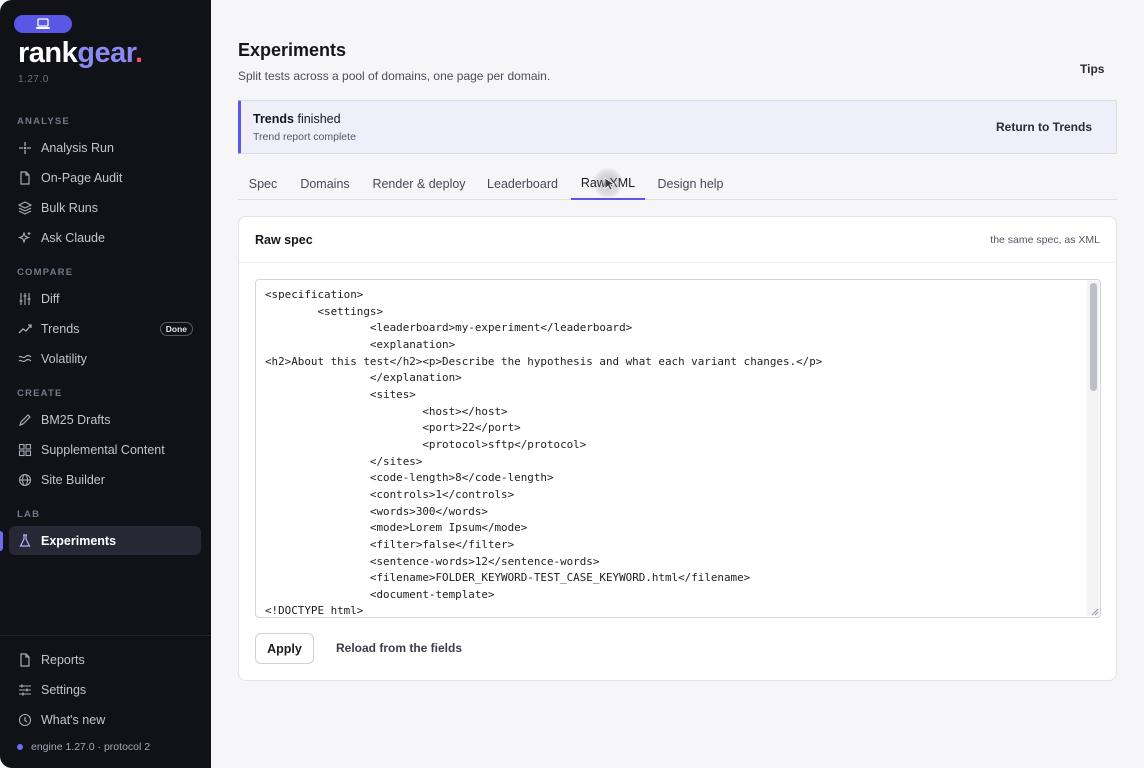 The width and height of the screenshot is (1144, 768). Describe the element at coordinates (25, 480) in the screenshot. I see `globe-icon` at that location.